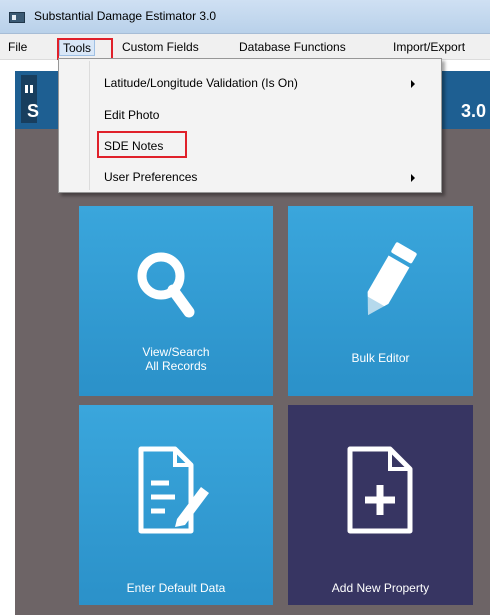  I want to click on menu-item-lat-long-validation: Latitude/Longitude Validation (Is On), so click(250, 83).